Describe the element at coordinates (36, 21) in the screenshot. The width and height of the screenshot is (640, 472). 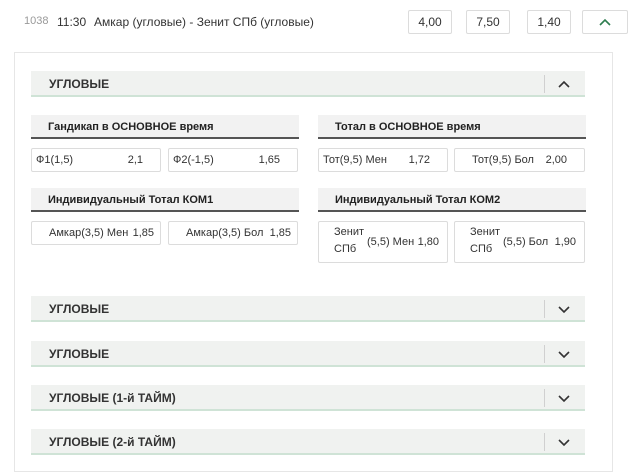
I see `match-id: 1038` at that location.